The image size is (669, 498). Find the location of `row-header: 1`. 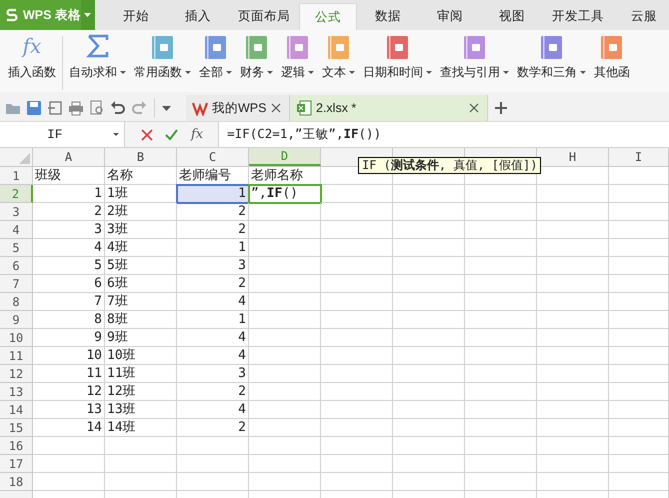

row-header: 1 is located at coordinates (16, 176).